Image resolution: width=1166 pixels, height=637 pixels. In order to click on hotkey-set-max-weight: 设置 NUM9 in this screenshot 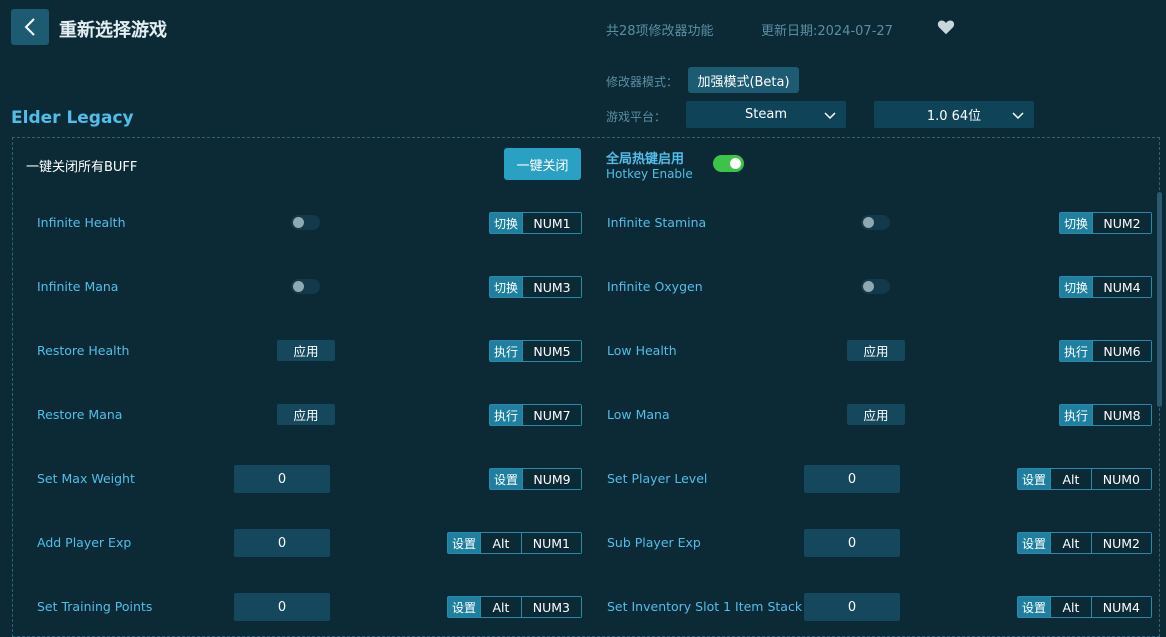, I will do `click(535, 479)`.